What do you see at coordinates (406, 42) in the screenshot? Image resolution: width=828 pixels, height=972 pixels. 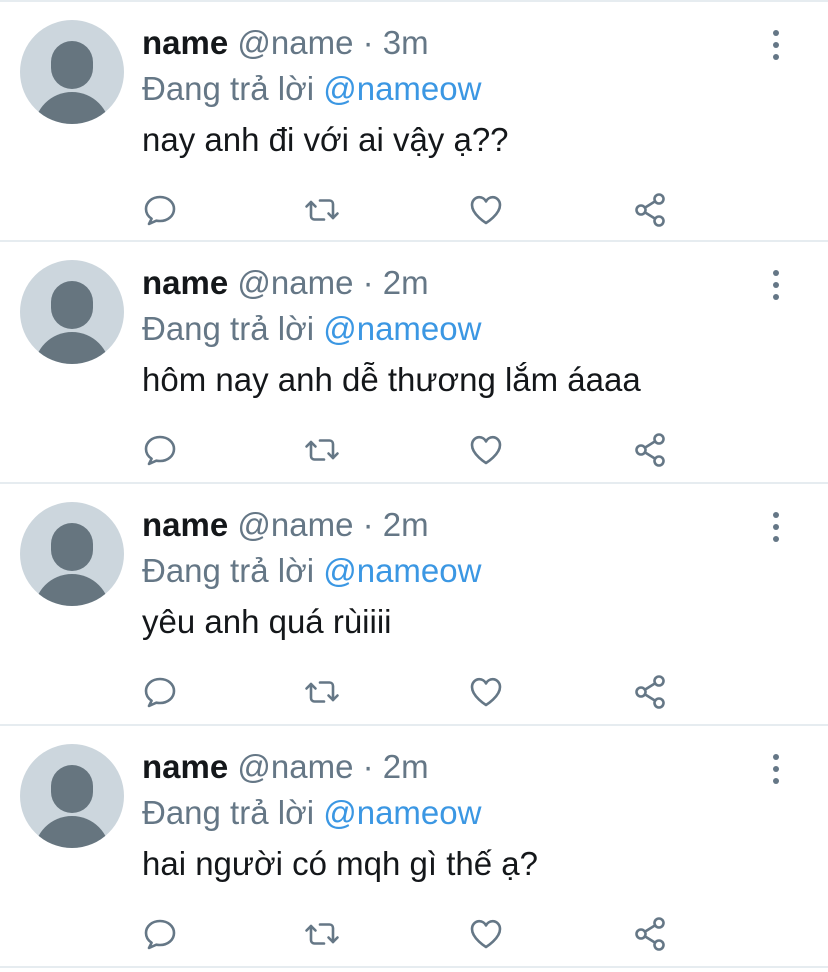 I see `timestamp: 3m` at bounding box center [406, 42].